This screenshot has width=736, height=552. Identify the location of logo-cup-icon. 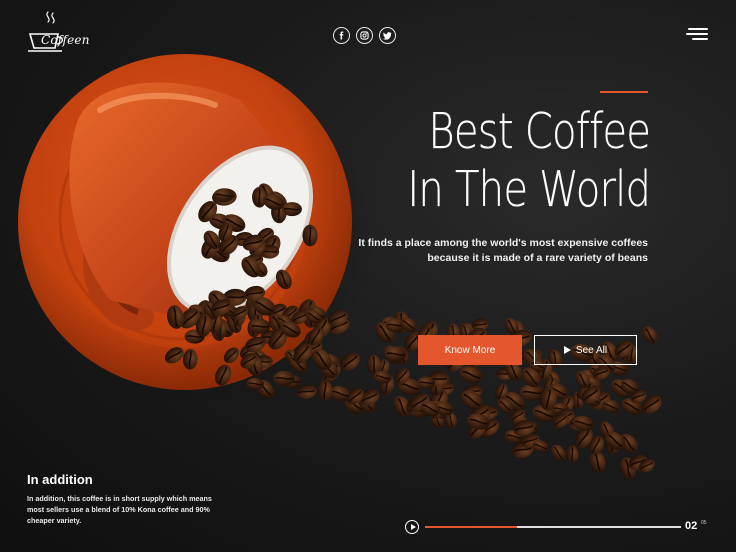
(46, 31).